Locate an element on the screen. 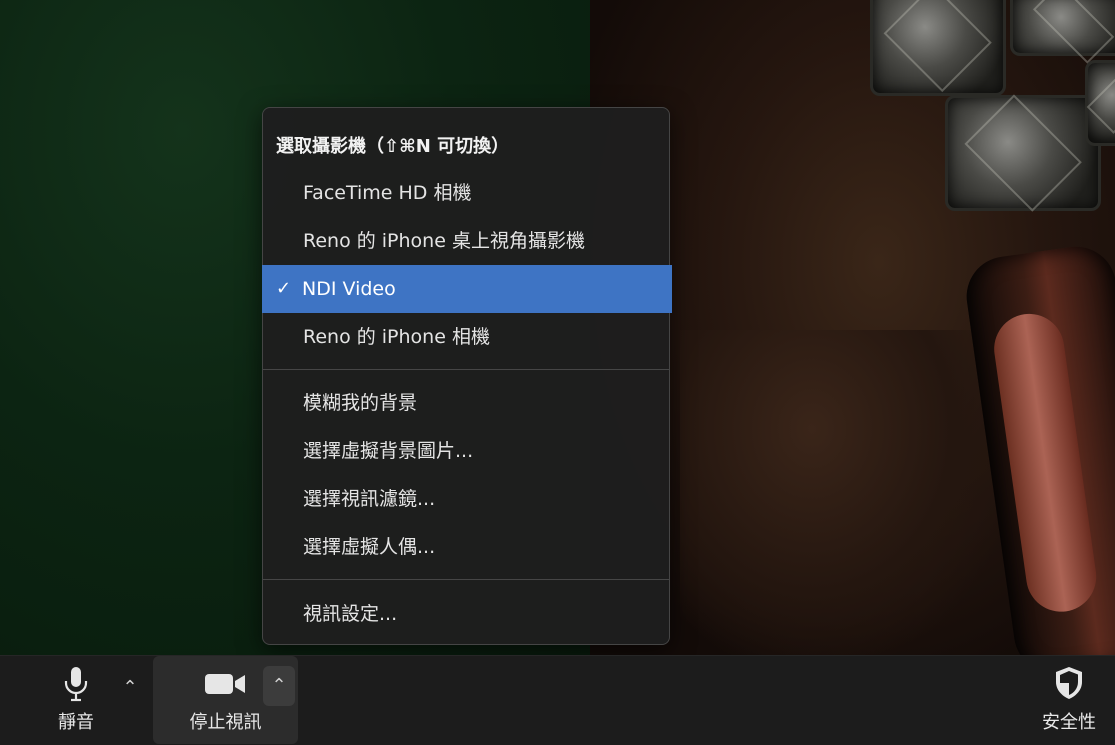 This screenshot has height=745, width=1115. camera-option-label: Reno 的 iPhone 桌上視角攝影機 is located at coordinates (444, 241).